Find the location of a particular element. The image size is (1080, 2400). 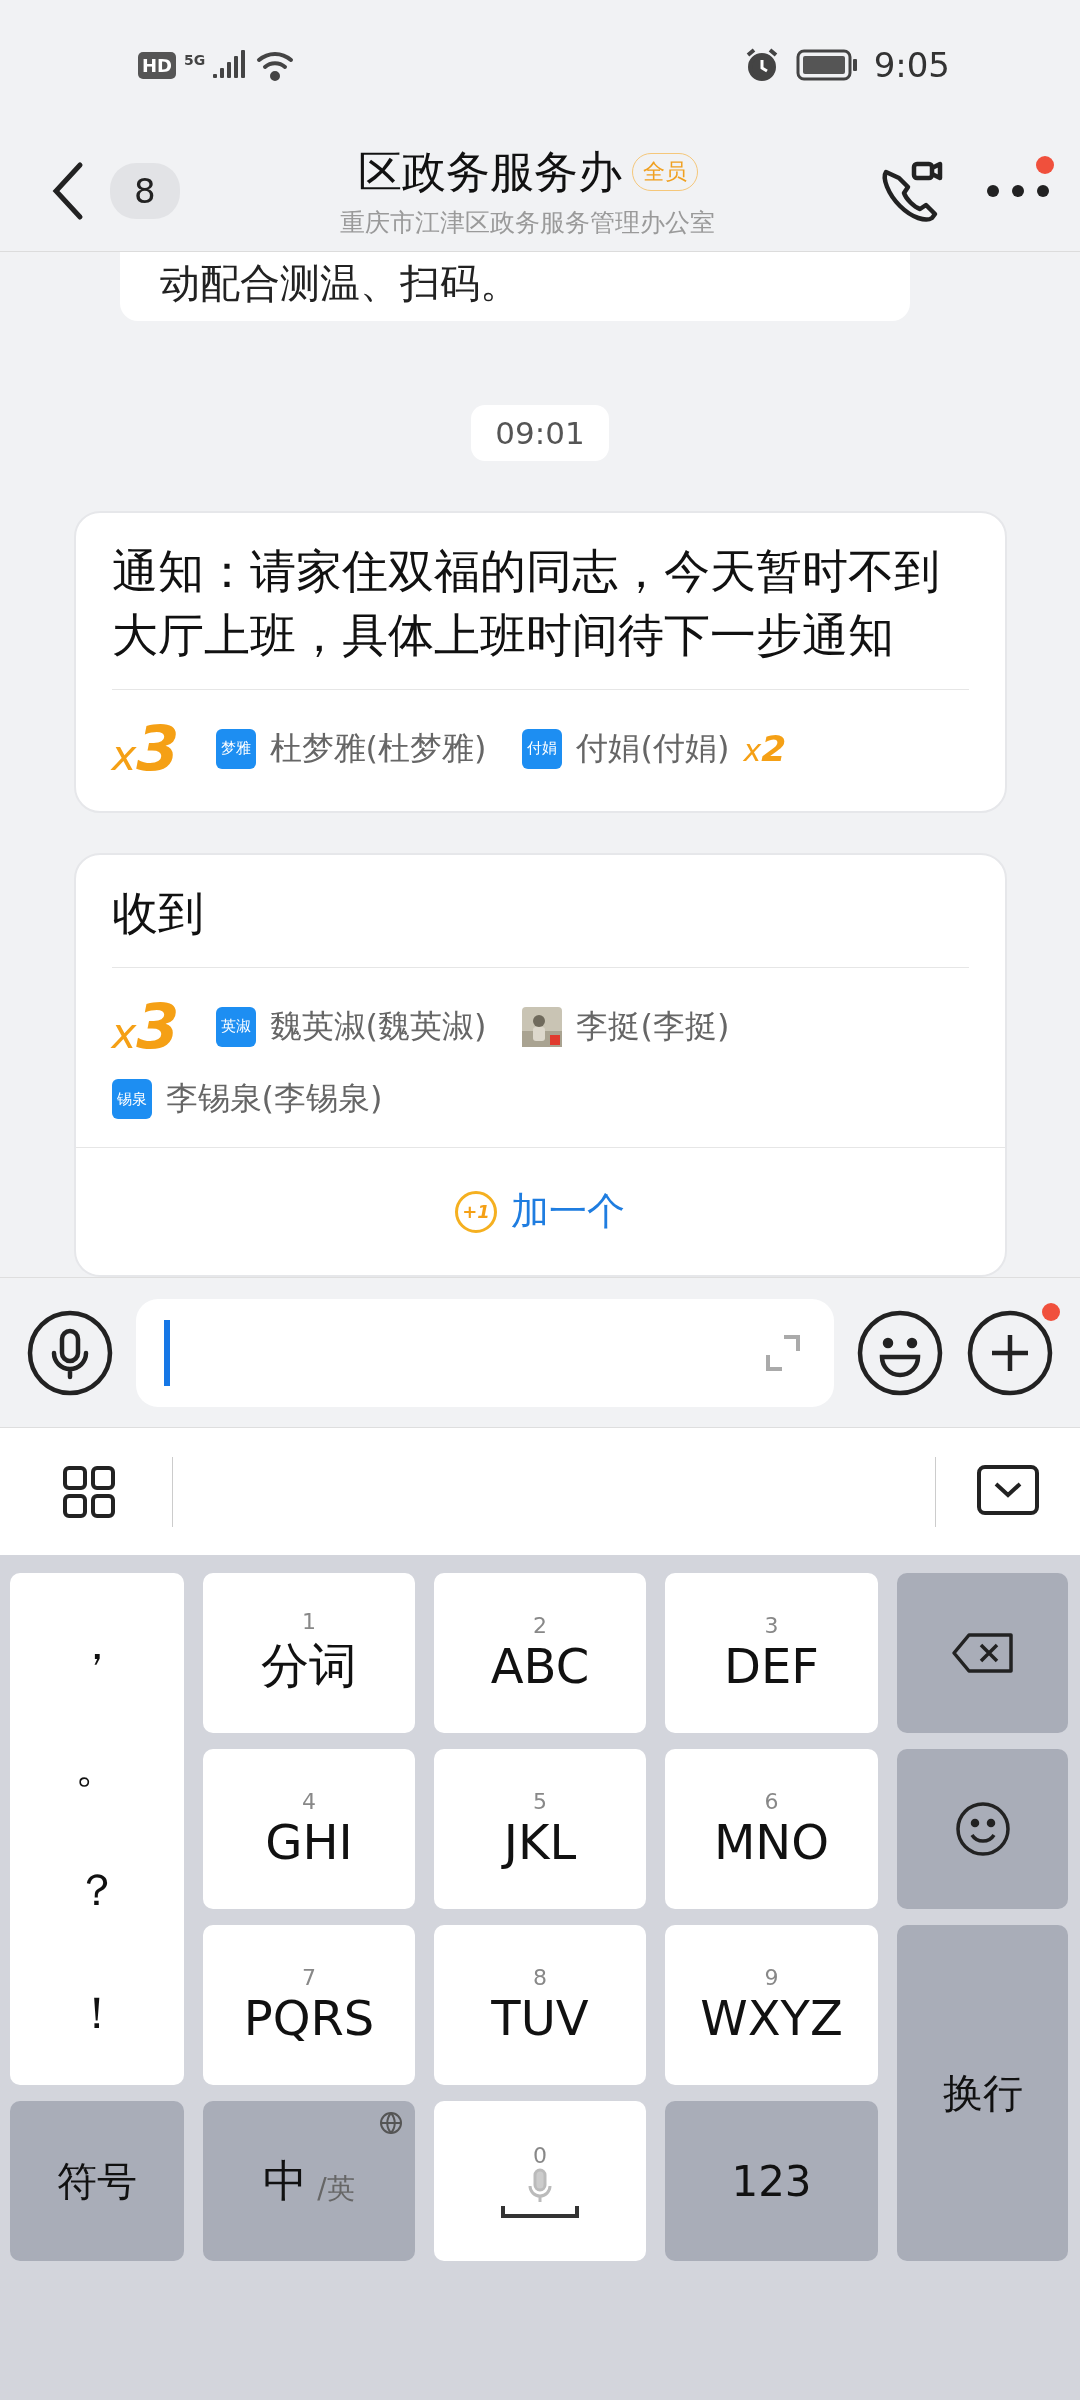

avatar: 英淑 is located at coordinates (235, 1026).